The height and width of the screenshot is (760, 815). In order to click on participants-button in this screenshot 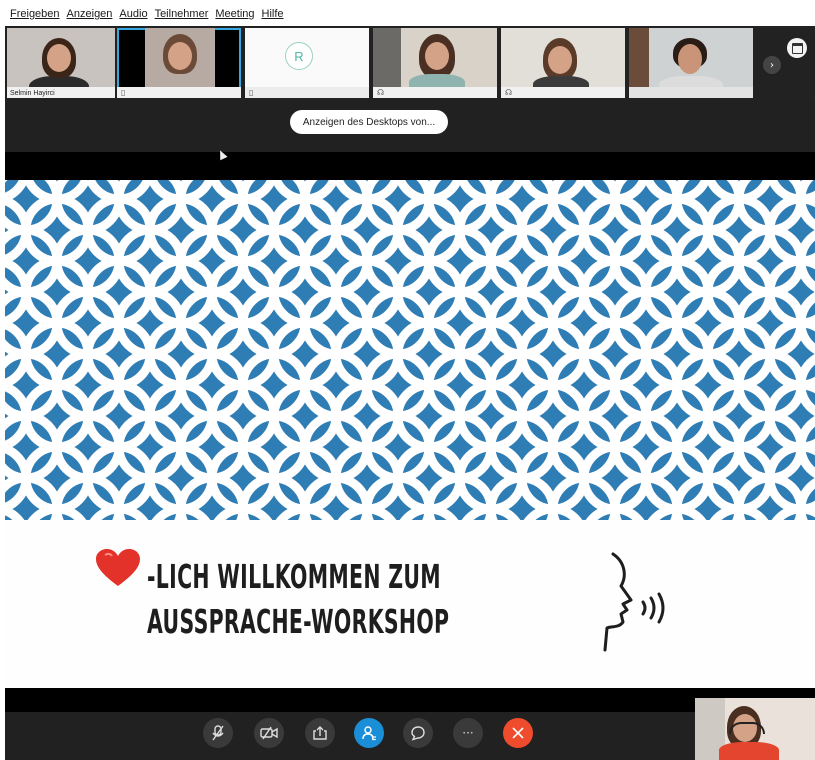, I will do `click(369, 733)`.